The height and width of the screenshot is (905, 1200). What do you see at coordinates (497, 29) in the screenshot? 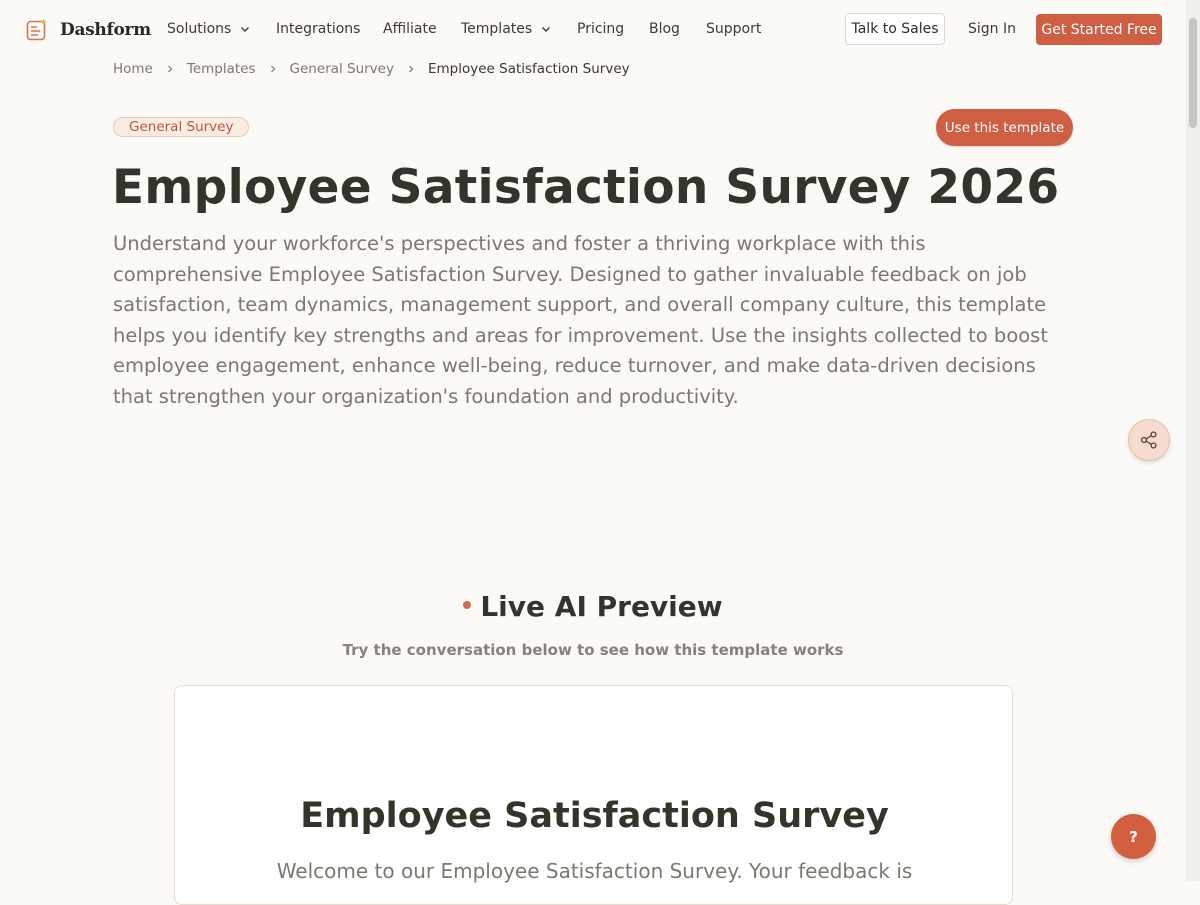
I see `nav-templates-label: Templates` at bounding box center [497, 29].